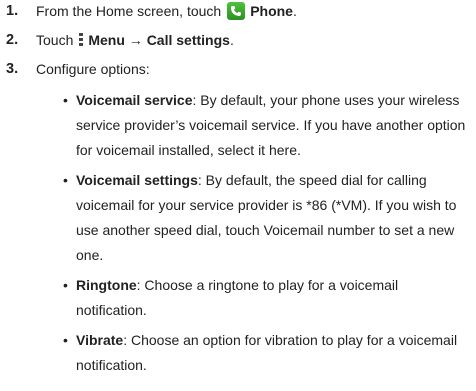 The height and width of the screenshot is (391, 476). I want to click on step-number: 2., so click(12, 40).